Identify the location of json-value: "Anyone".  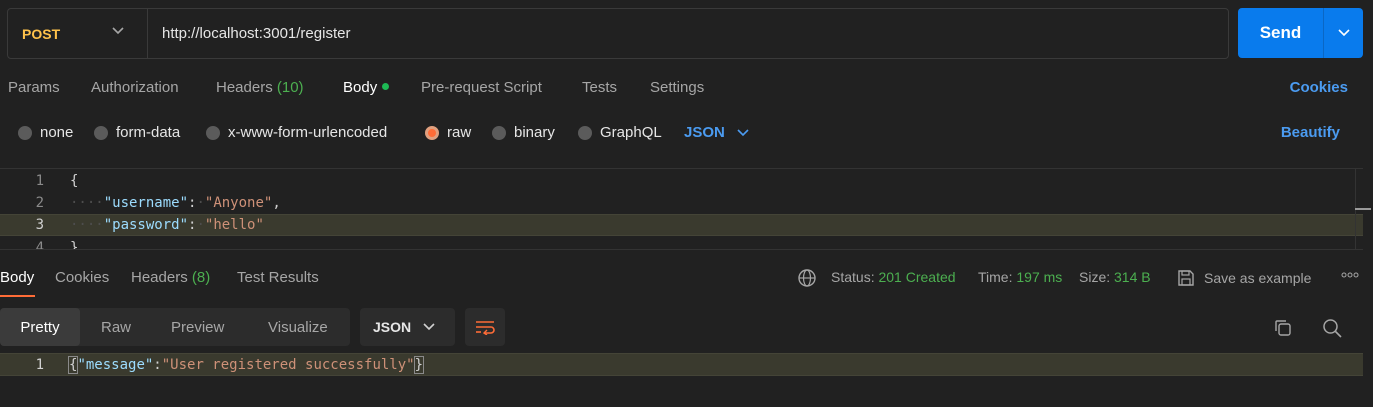
(238, 203).